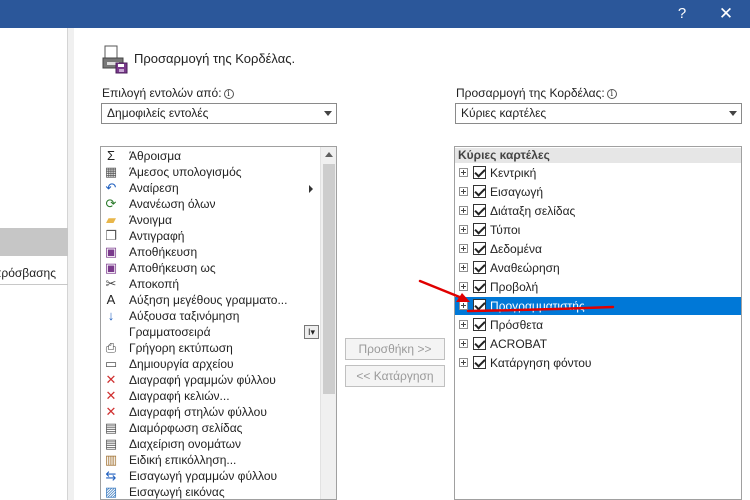  Describe the element at coordinates (115, 59) in the screenshot. I see `customize-ribbon-icon` at that location.